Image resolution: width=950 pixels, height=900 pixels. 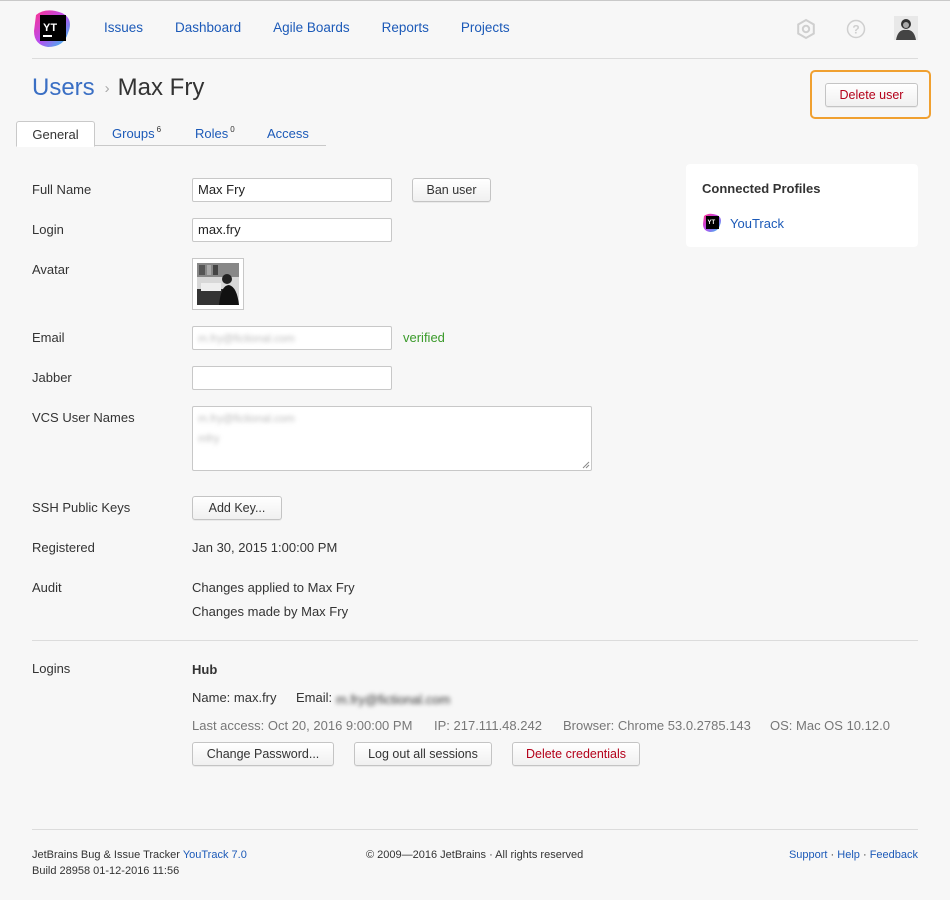 I want to click on nav-issues: Issues, so click(x=123, y=27).